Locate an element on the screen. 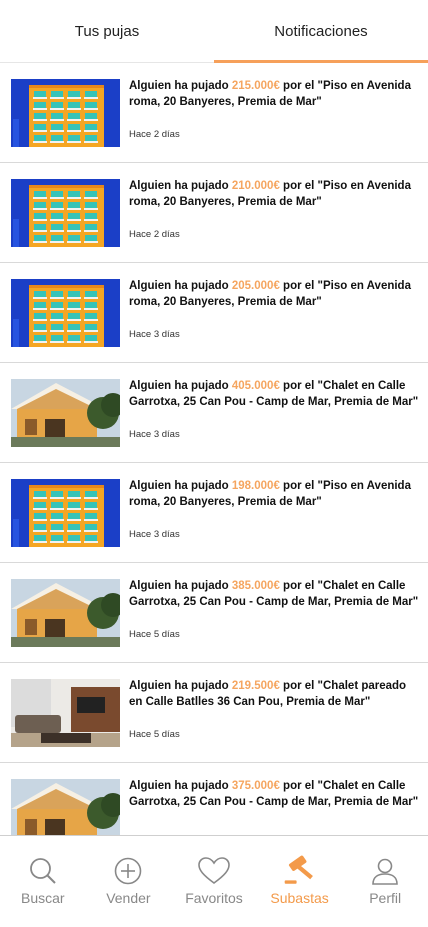 The height and width of the screenshot is (927, 428). tab-tus-pujas: Tus pujas is located at coordinates (107, 31).